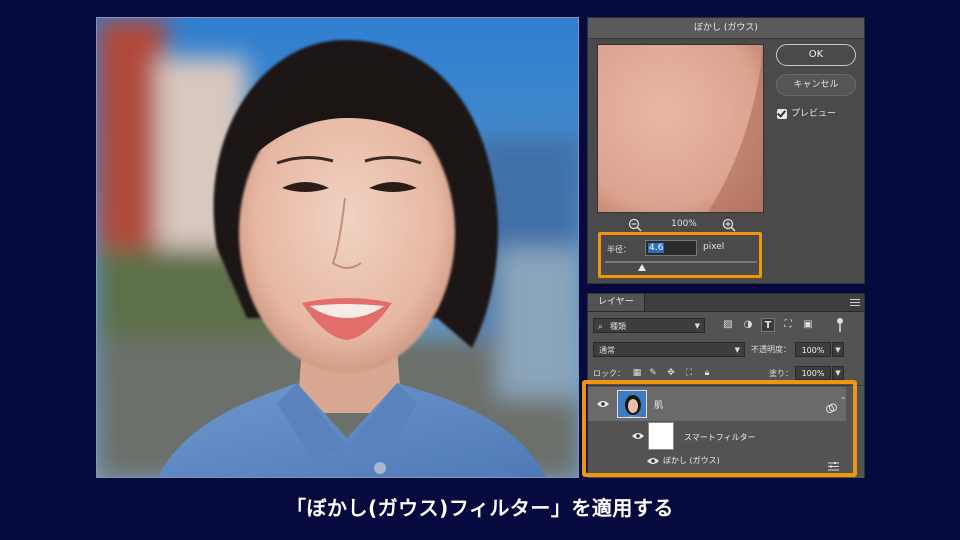 The image size is (960, 540). I want to click on kind-filter-value: 種類, so click(618, 326).